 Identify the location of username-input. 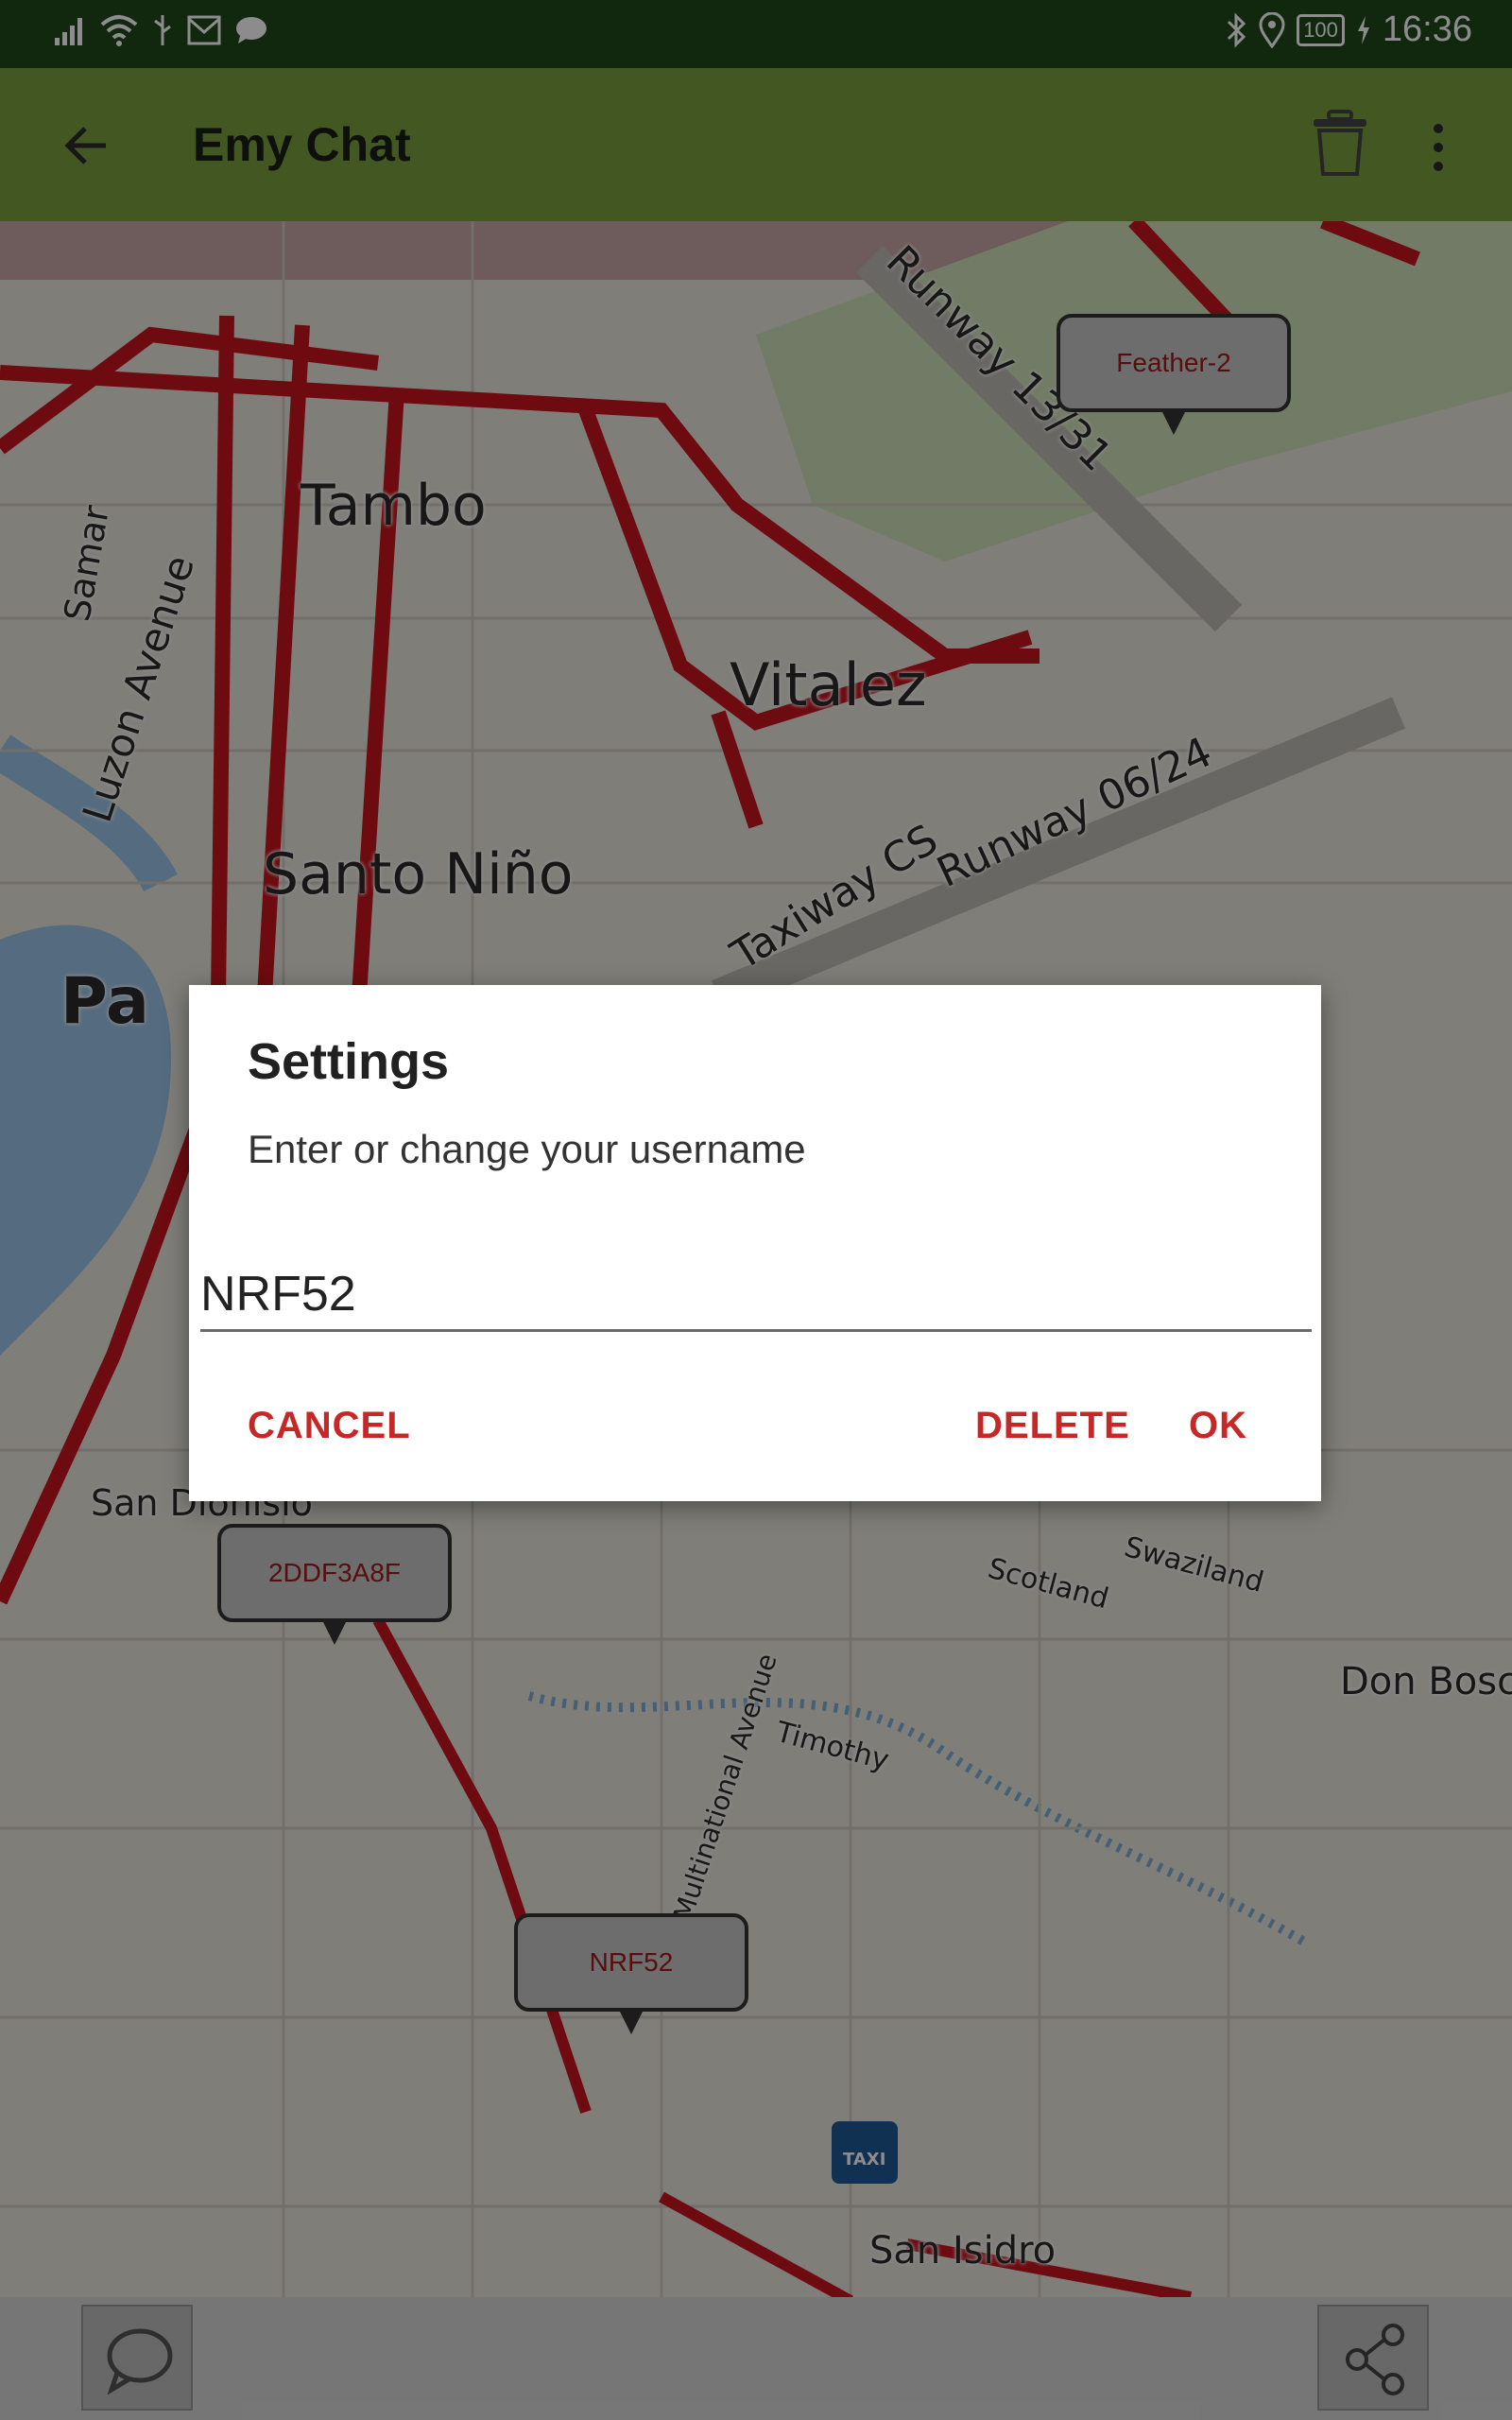
(756, 1295).